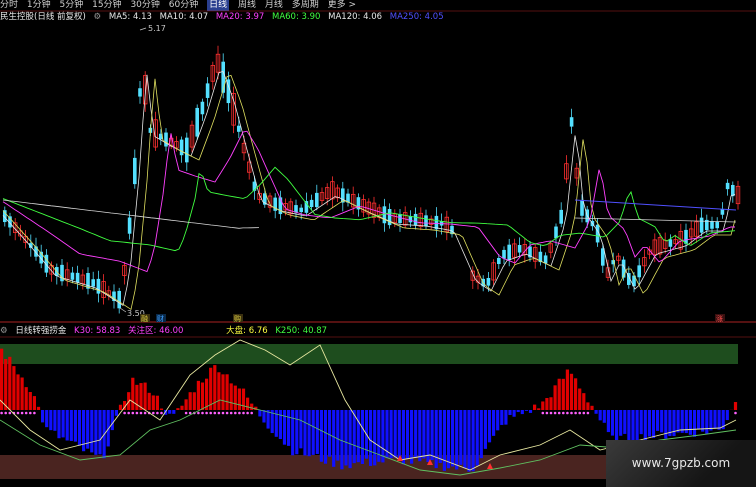 The height and width of the screenshot is (487, 756). What do you see at coordinates (719, 318) in the screenshot?
I see `marker-zhang: 涨` at bounding box center [719, 318].